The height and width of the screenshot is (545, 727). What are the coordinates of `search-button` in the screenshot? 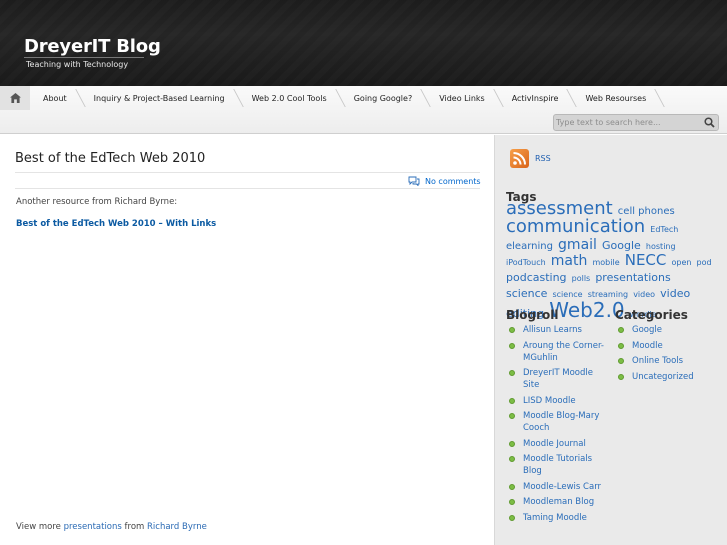 It's located at (709, 122).